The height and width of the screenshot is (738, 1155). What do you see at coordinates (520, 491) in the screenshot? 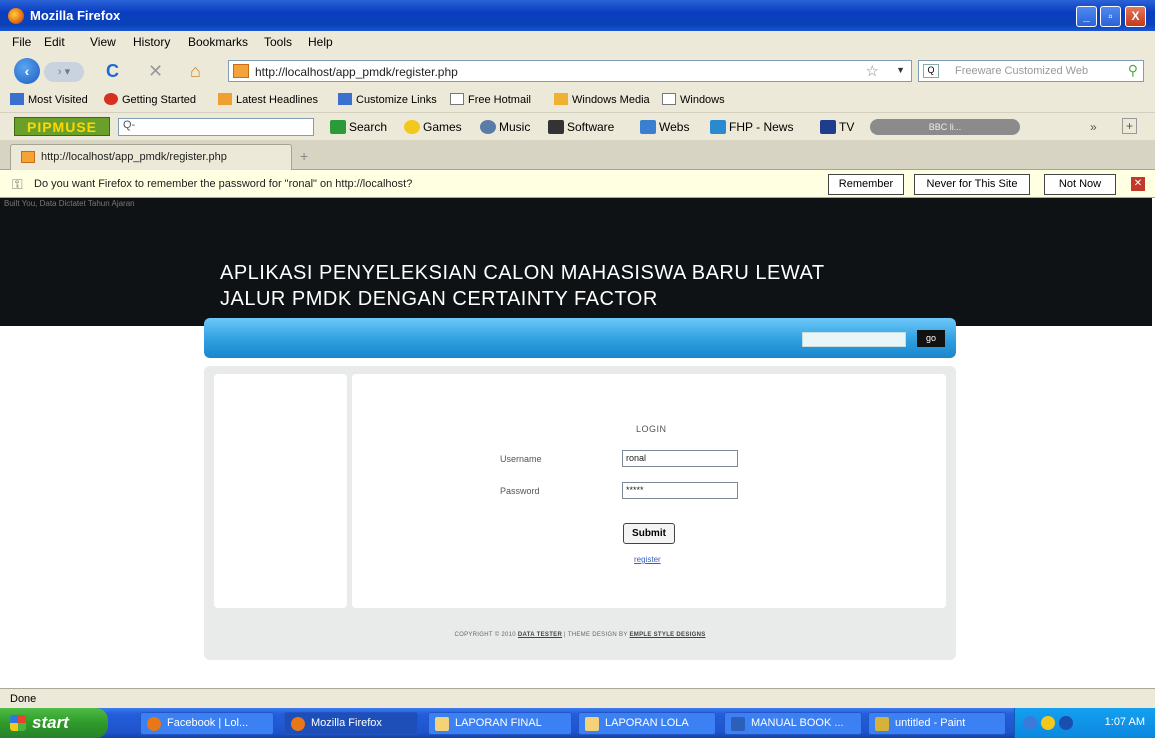
I see `password-label: Password` at bounding box center [520, 491].